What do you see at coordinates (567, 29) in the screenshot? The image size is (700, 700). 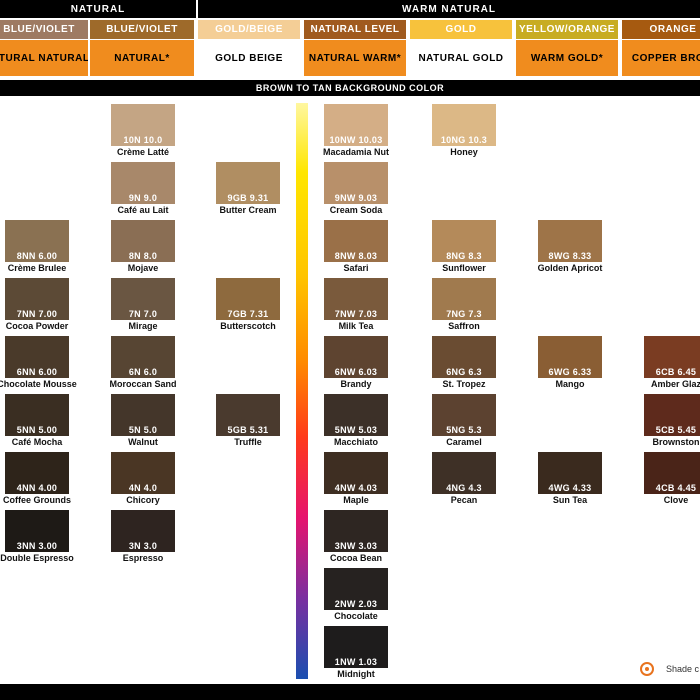 I see `category-header: YELLOW/ORANGE` at bounding box center [567, 29].